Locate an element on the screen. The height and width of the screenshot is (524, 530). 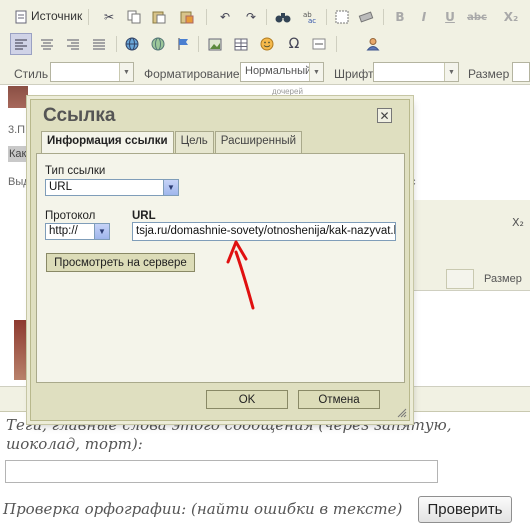
align-left-icon is located at coordinates (21, 44).